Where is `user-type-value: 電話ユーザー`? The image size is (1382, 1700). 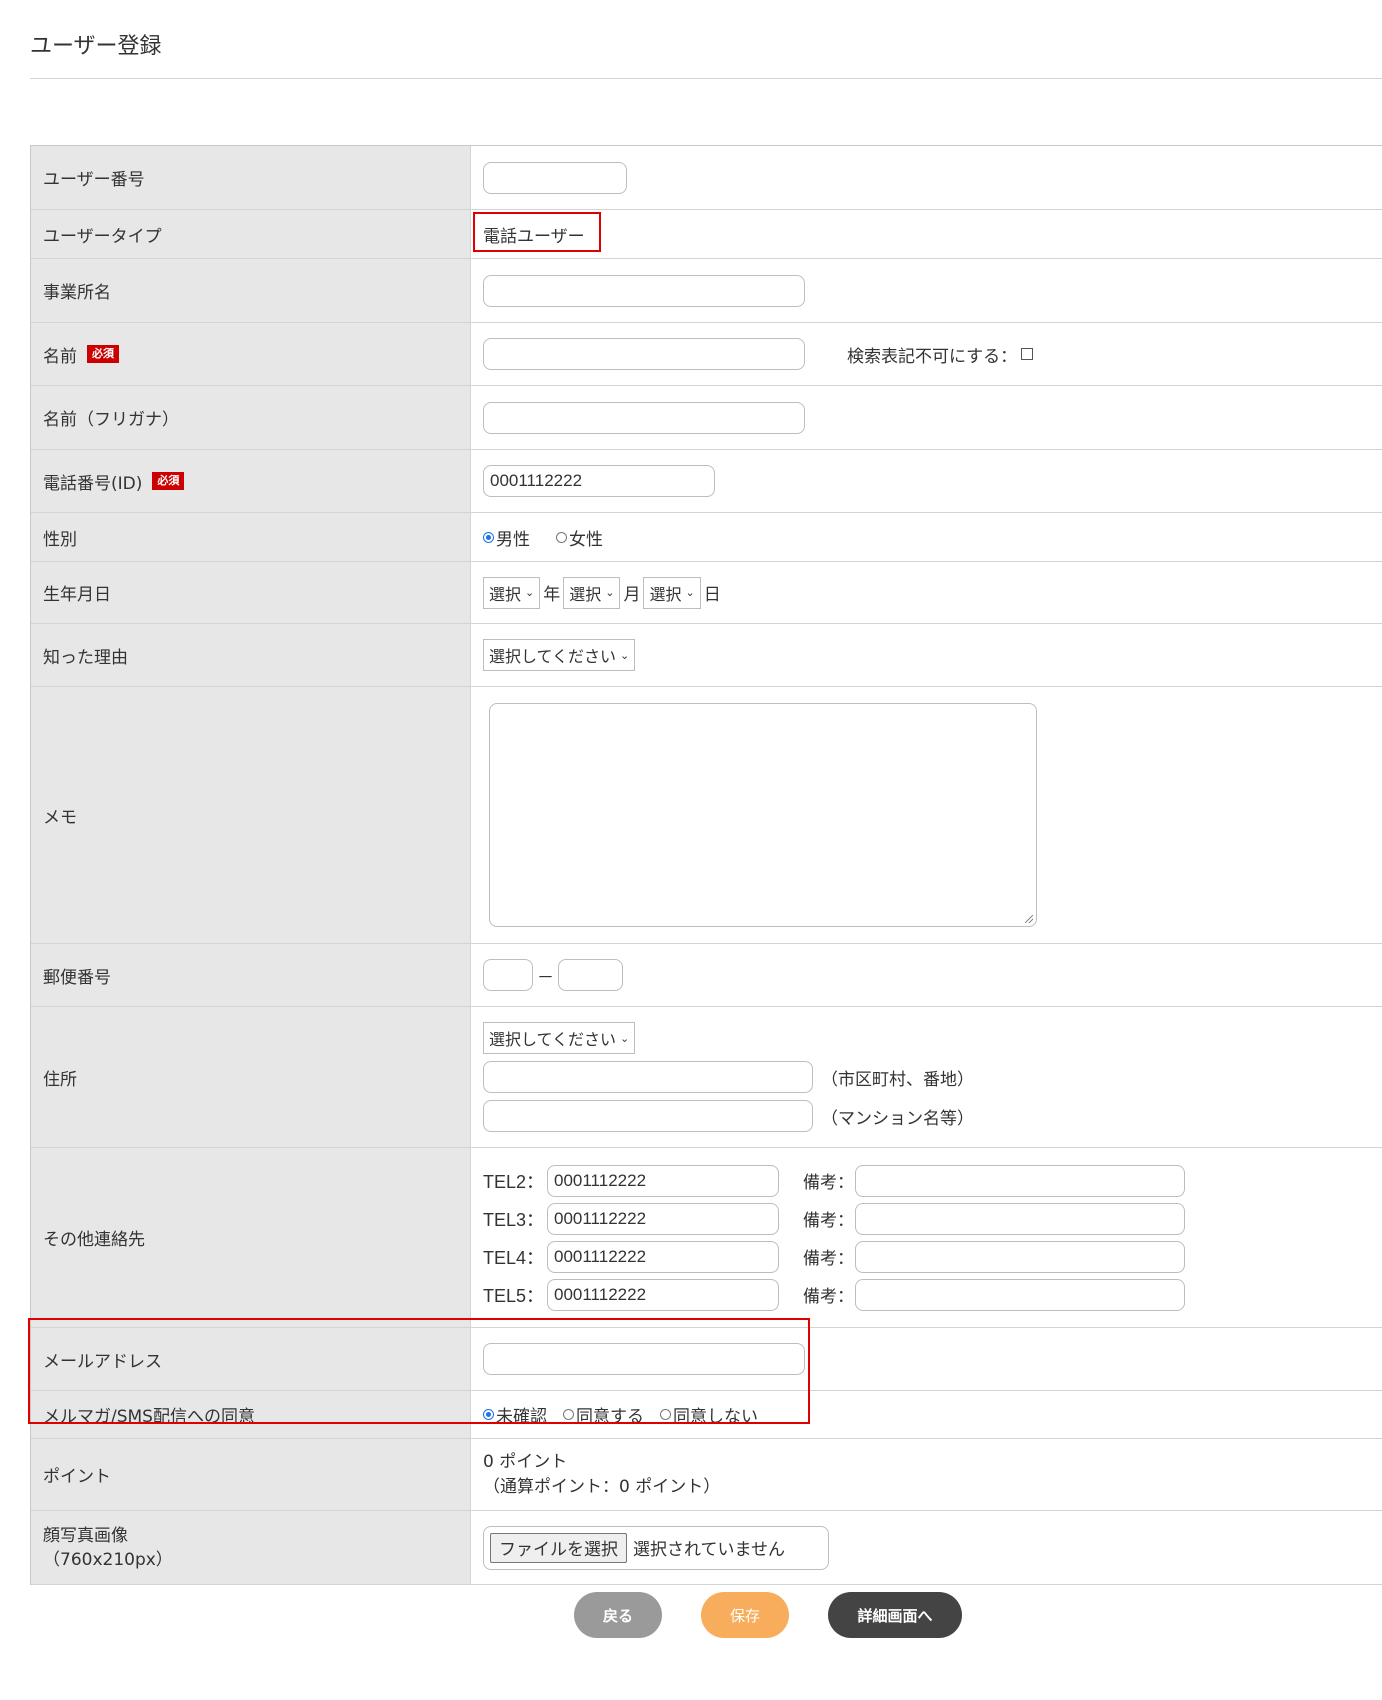
user-type-value: 電話ユーザー is located at coordinates (534, 236).